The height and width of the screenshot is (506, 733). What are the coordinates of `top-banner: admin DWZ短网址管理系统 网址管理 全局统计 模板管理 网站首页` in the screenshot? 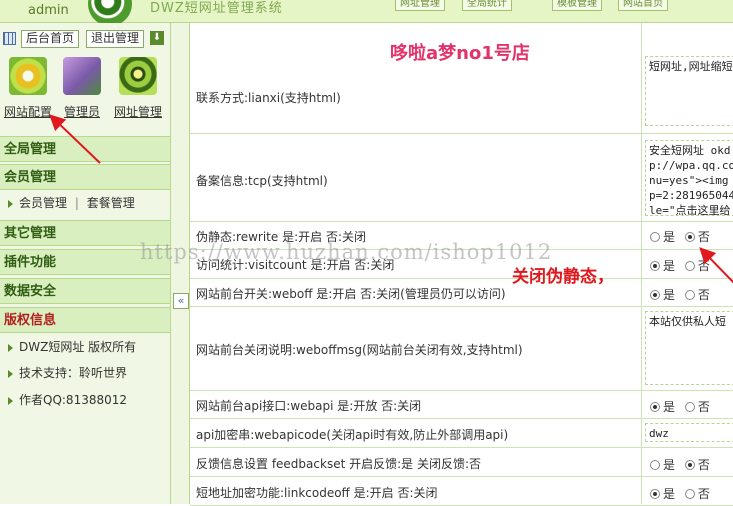 It's located at (366, 13).